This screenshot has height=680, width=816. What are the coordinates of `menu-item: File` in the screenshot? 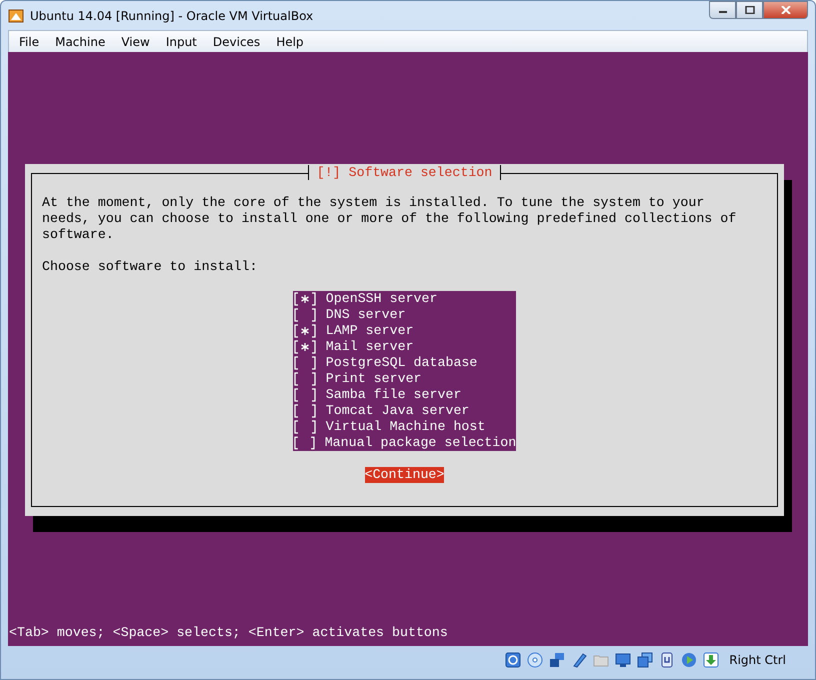 It's located at (29, 41).